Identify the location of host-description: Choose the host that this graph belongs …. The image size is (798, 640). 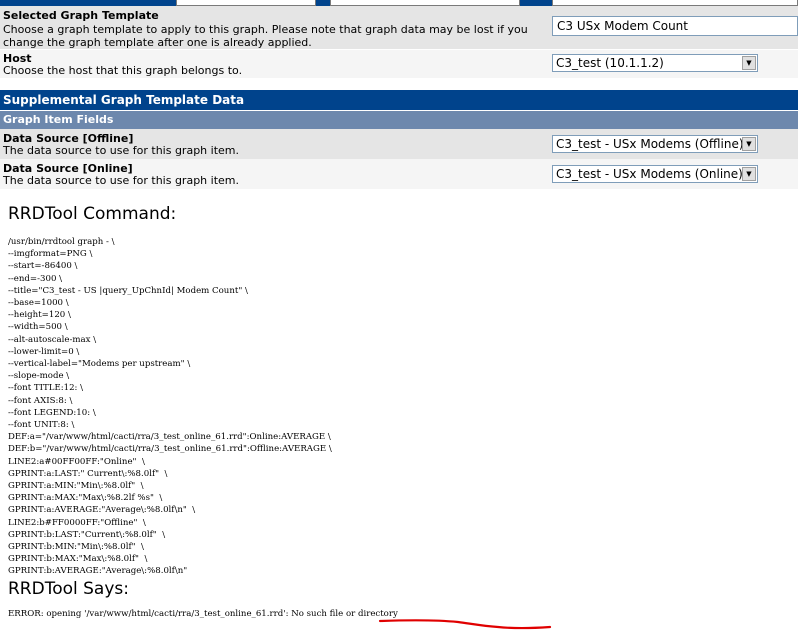
(123, 70).